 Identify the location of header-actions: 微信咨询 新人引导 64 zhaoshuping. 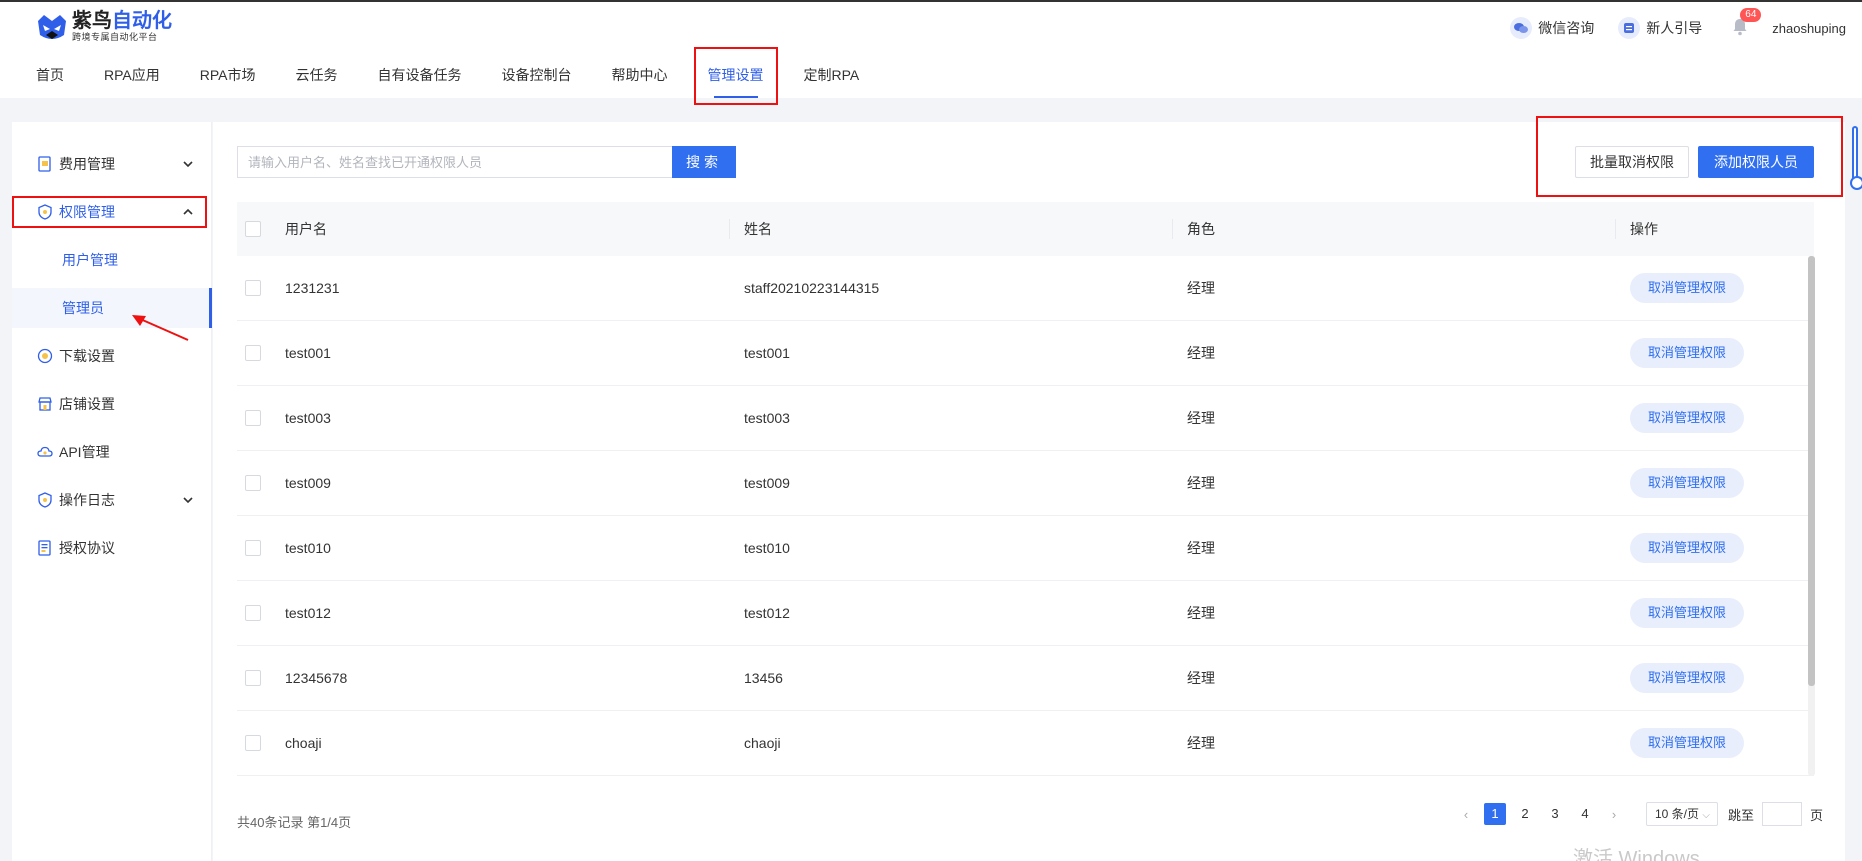
(1666, 25).